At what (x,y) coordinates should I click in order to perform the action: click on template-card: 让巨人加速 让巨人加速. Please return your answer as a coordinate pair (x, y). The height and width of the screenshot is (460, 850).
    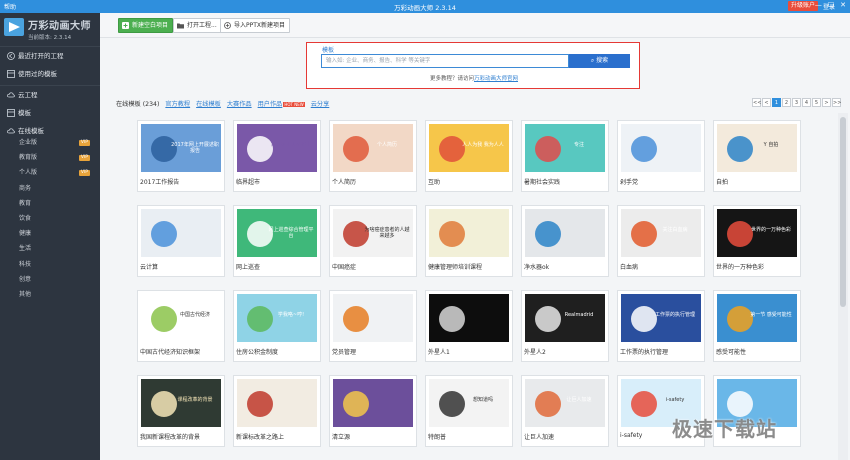
    Looking at the image, I should click on (565, 411).